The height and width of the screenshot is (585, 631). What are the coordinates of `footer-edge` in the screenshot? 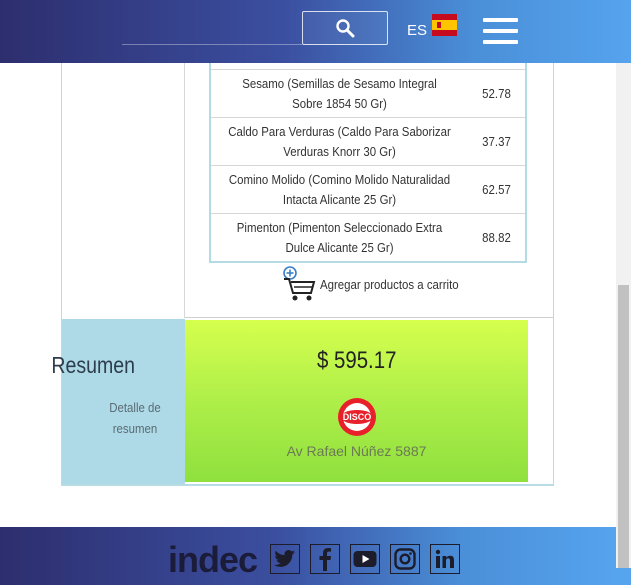 It's located at (623, 576).